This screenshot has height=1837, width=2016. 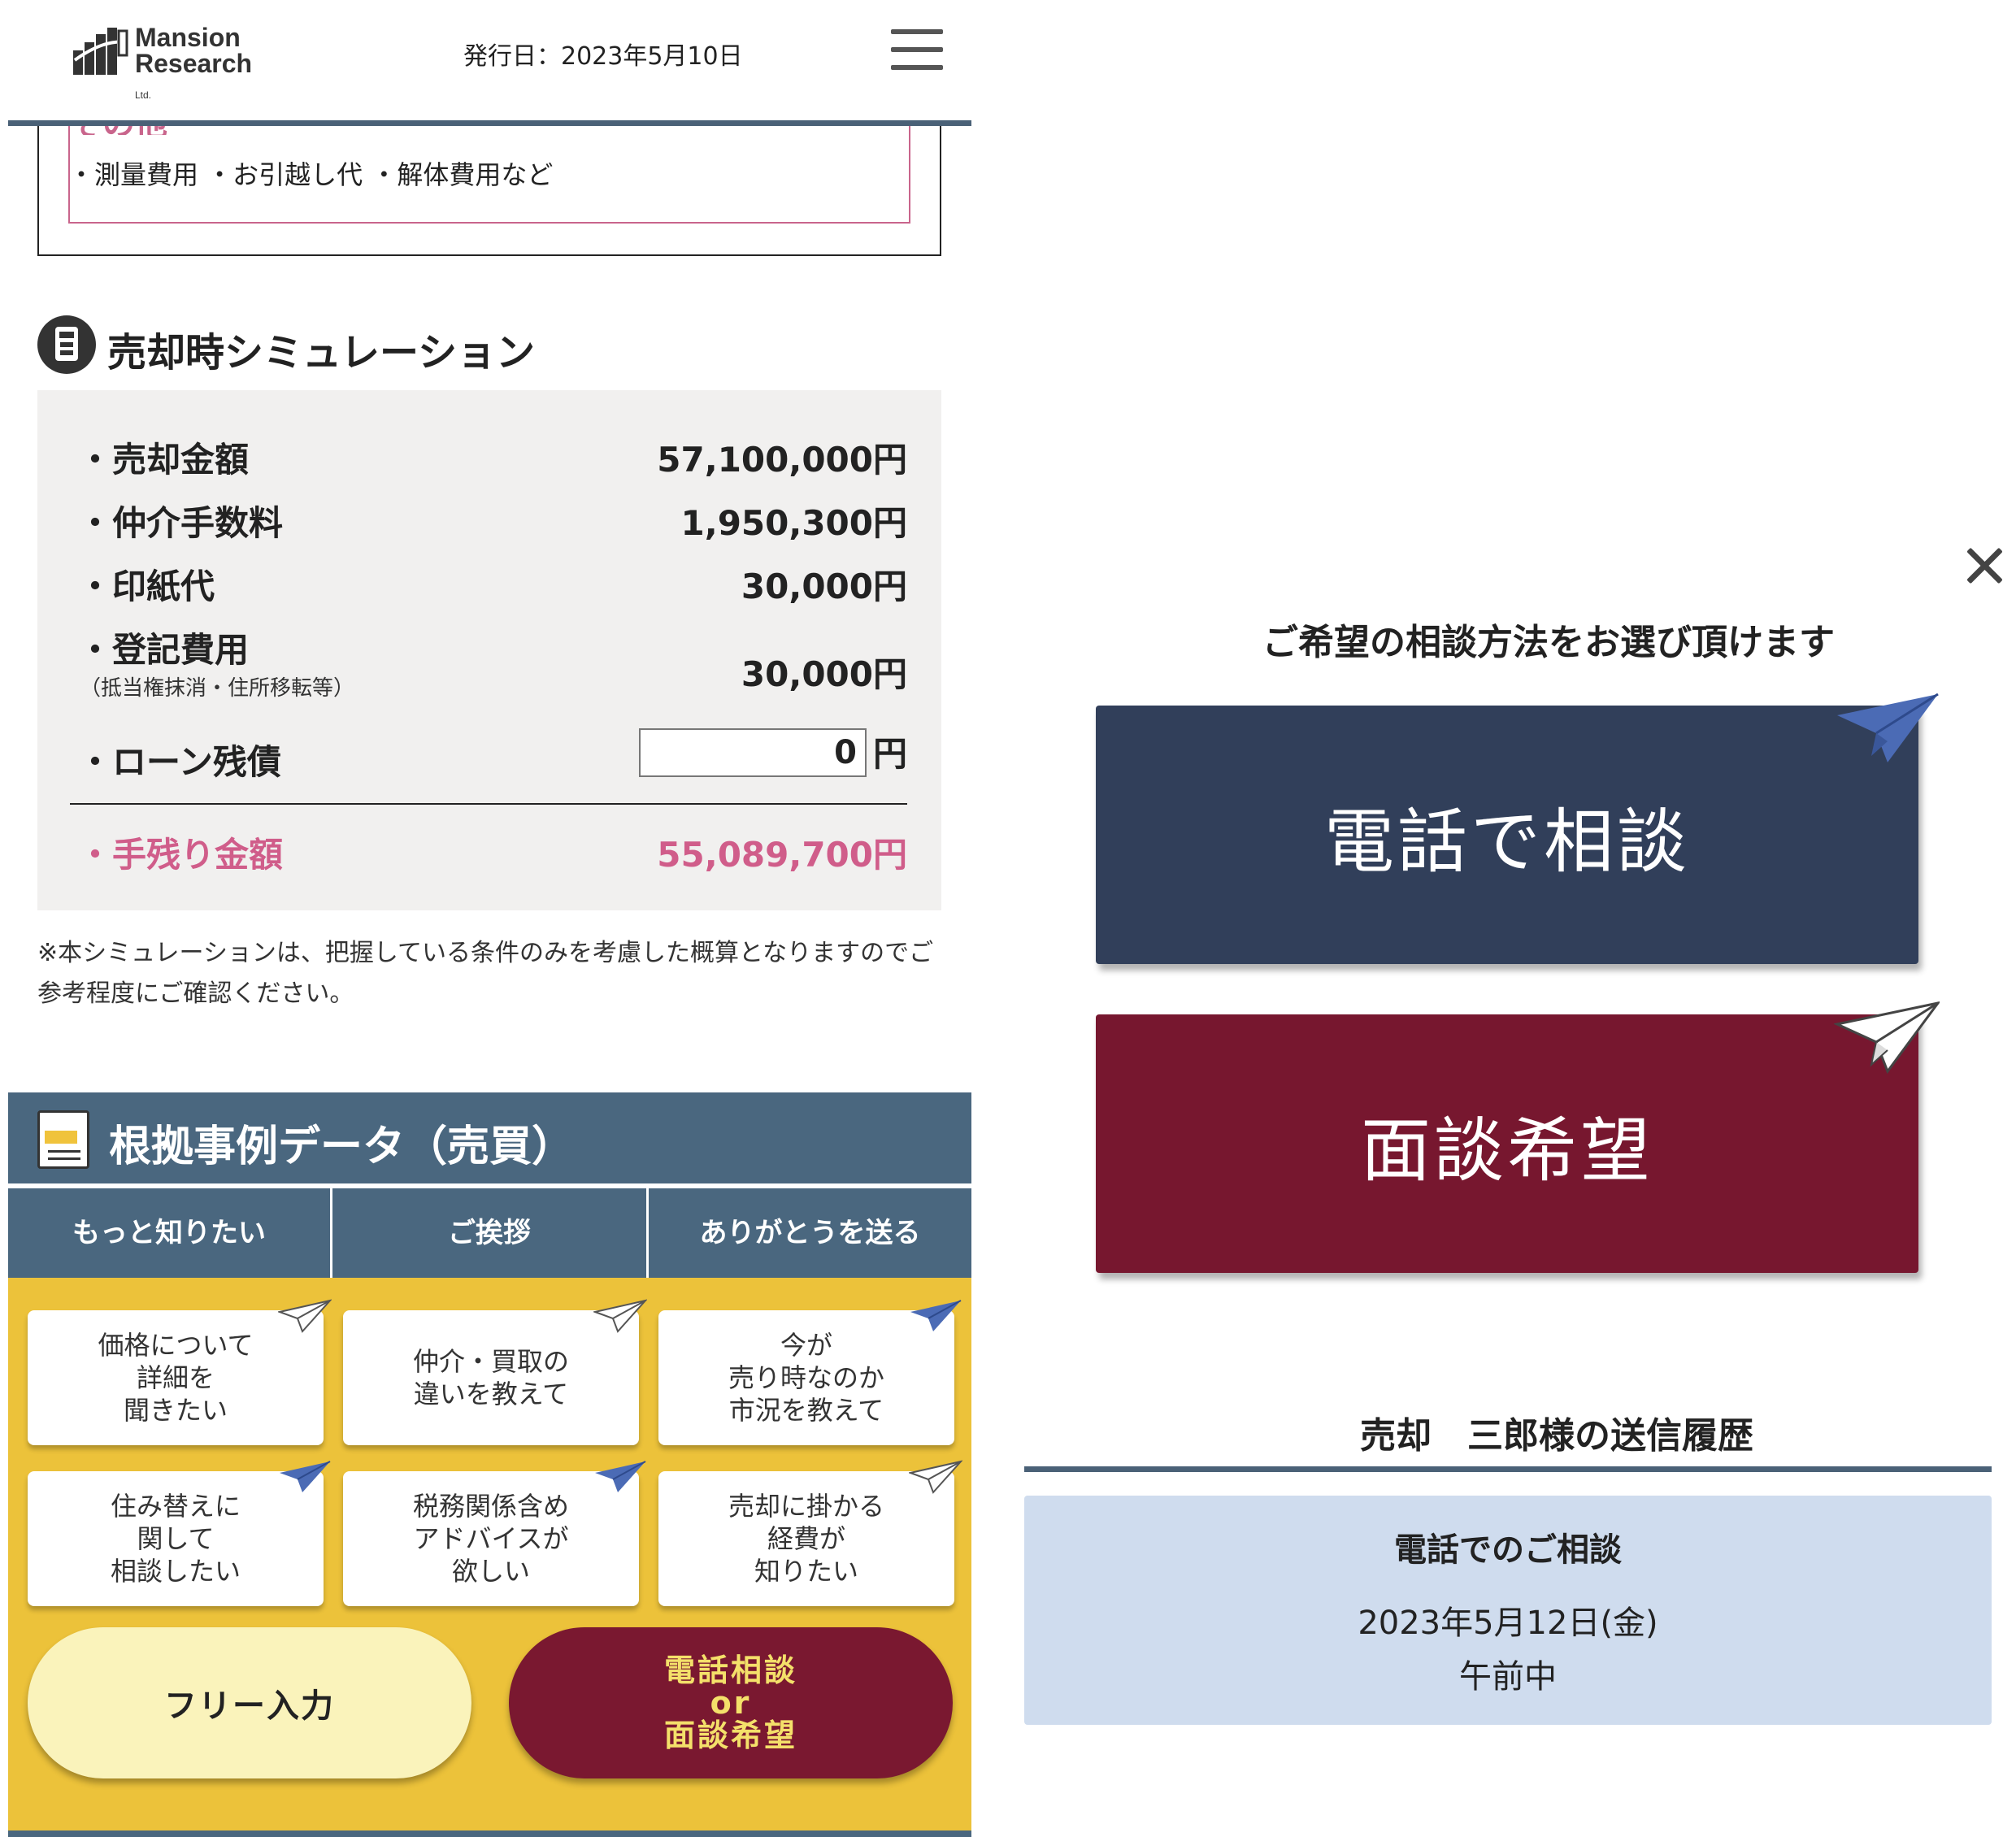 What do you see at coordinates (1508, 1623) in the screenshot?
I see `history-date: 2023年5月12日(金)` at bounding box center [1508, 1623].